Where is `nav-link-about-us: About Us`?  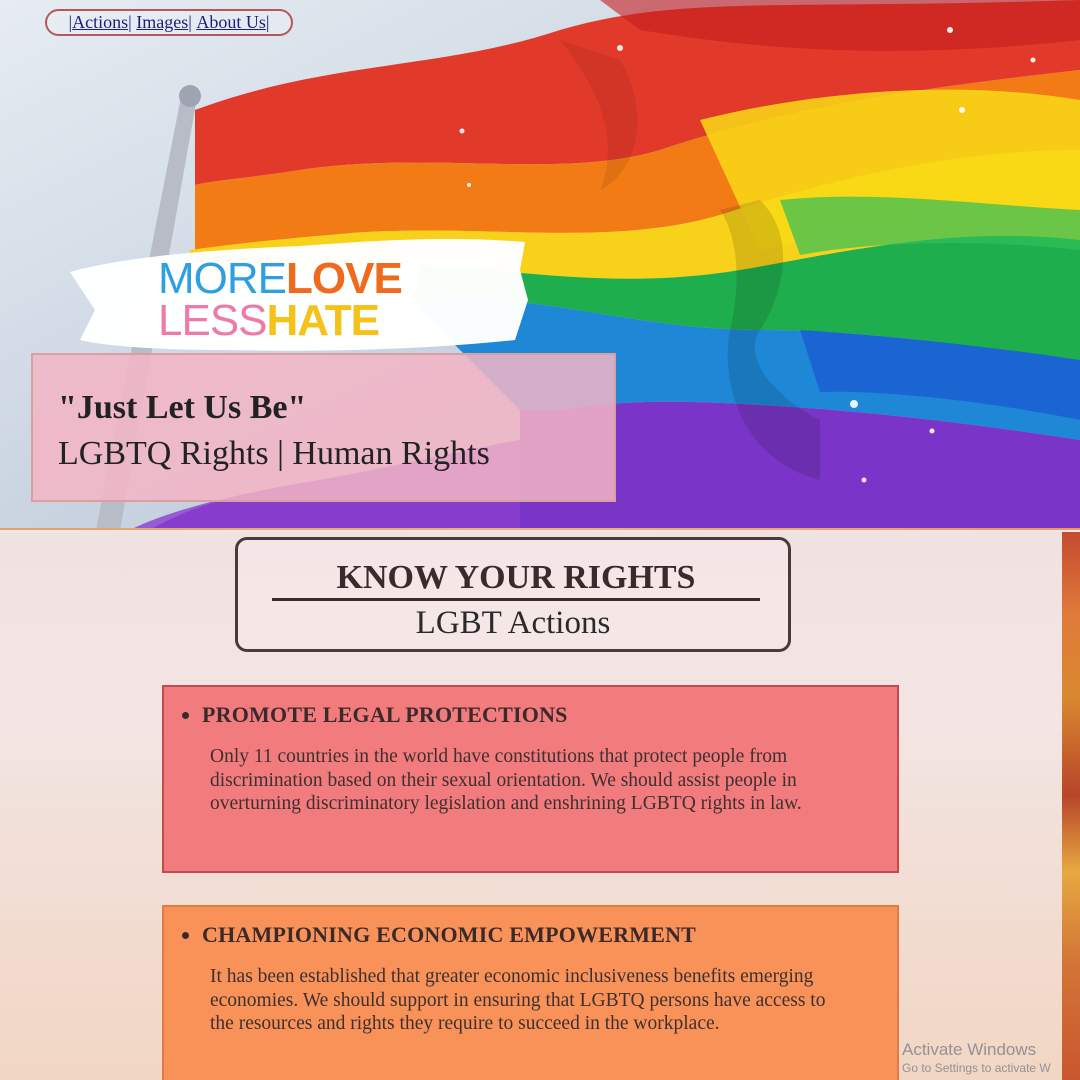 nav-link-about-us: About Us is located at coordinates (231, 22).